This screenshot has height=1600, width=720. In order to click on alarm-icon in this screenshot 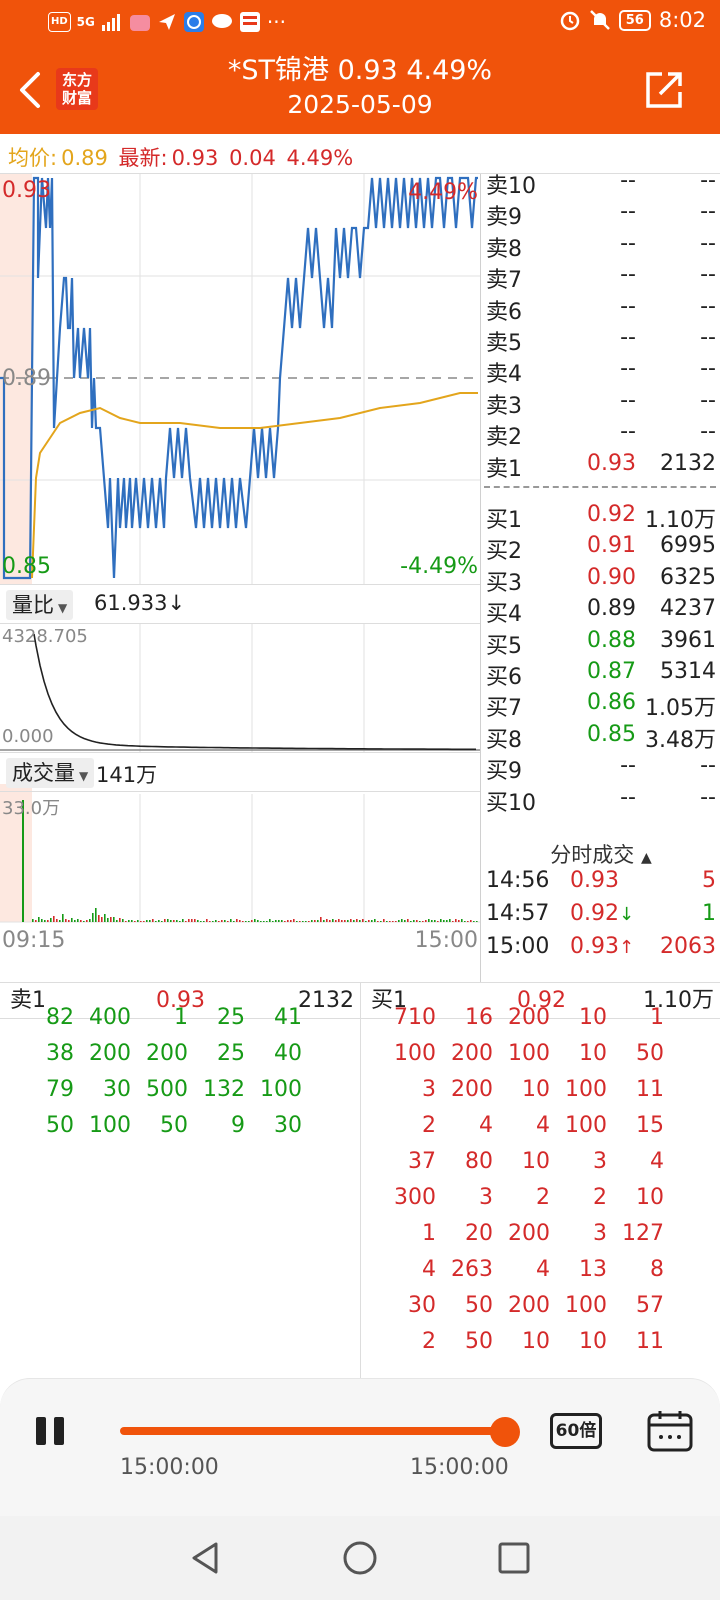, I will do `click(569, 21)`.